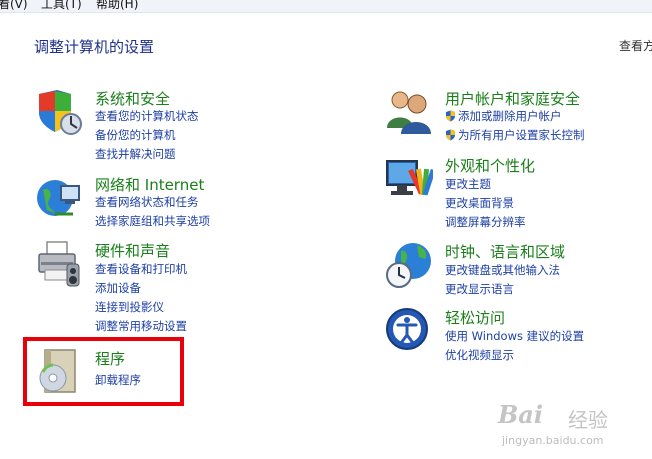  What do you see at coordinates (409, 265) in the screenshot?
I see `clock-globe-icon` at bounding box center [409, 265].